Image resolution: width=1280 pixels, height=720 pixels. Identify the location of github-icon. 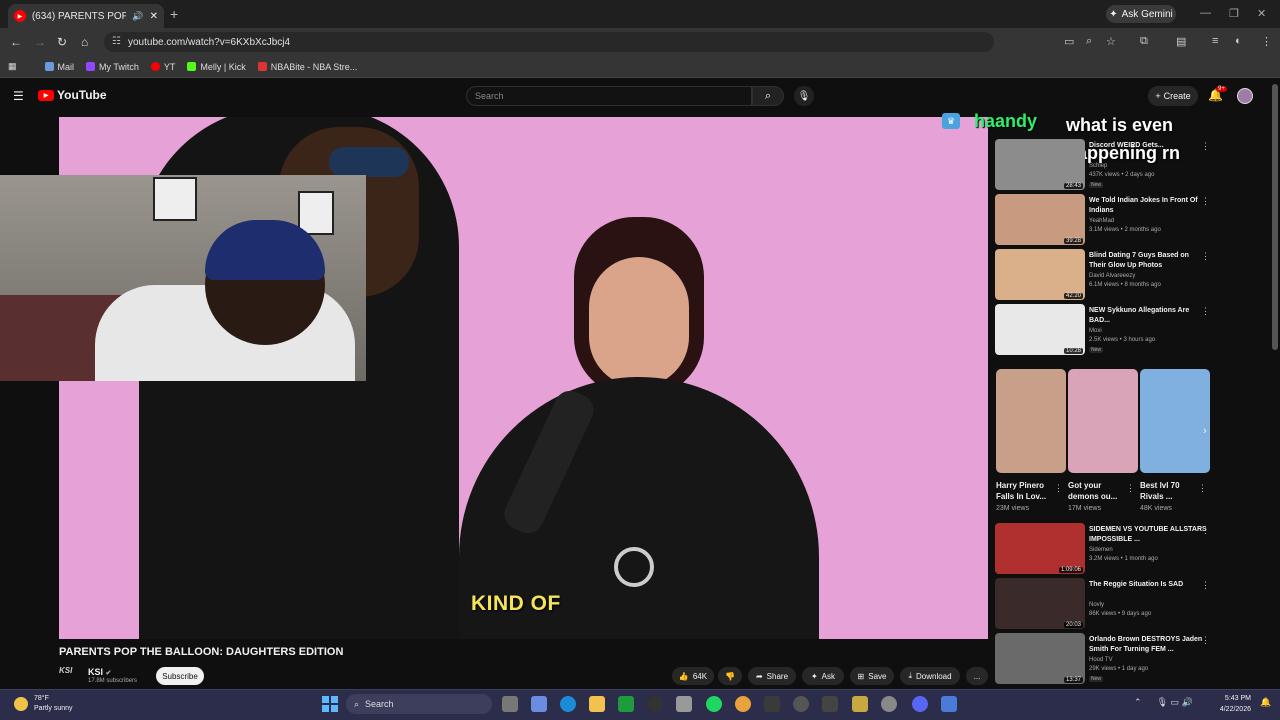
(655, 704).